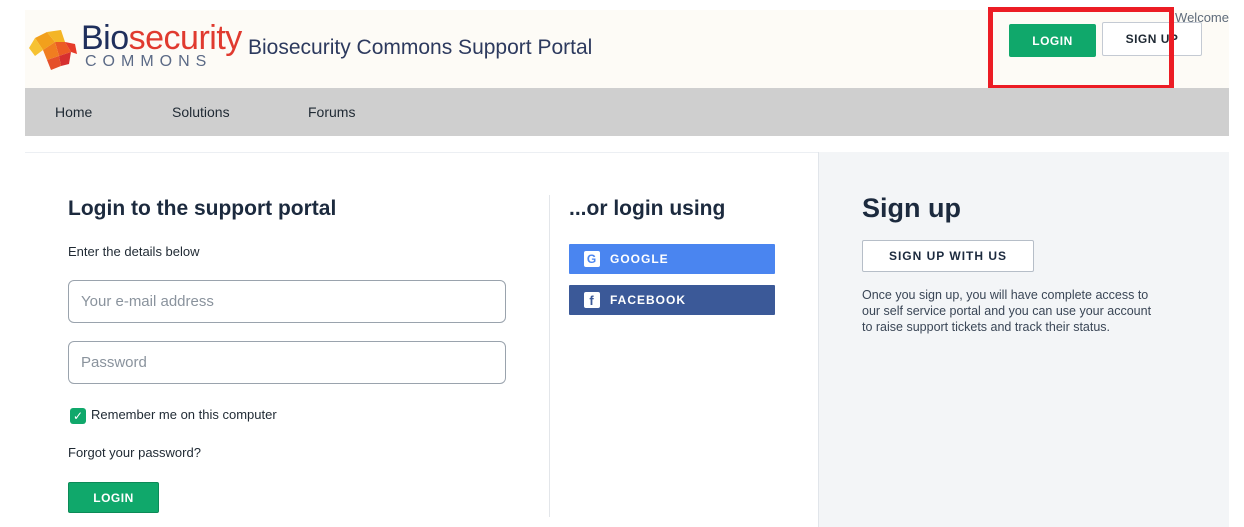 The height and width of the screenshot is (527, 1244). What do you see at coordinates (648, 300) in the screenshot?
I see `facebook-login-label: FACEBOOK` at bounding box center [648, 300].